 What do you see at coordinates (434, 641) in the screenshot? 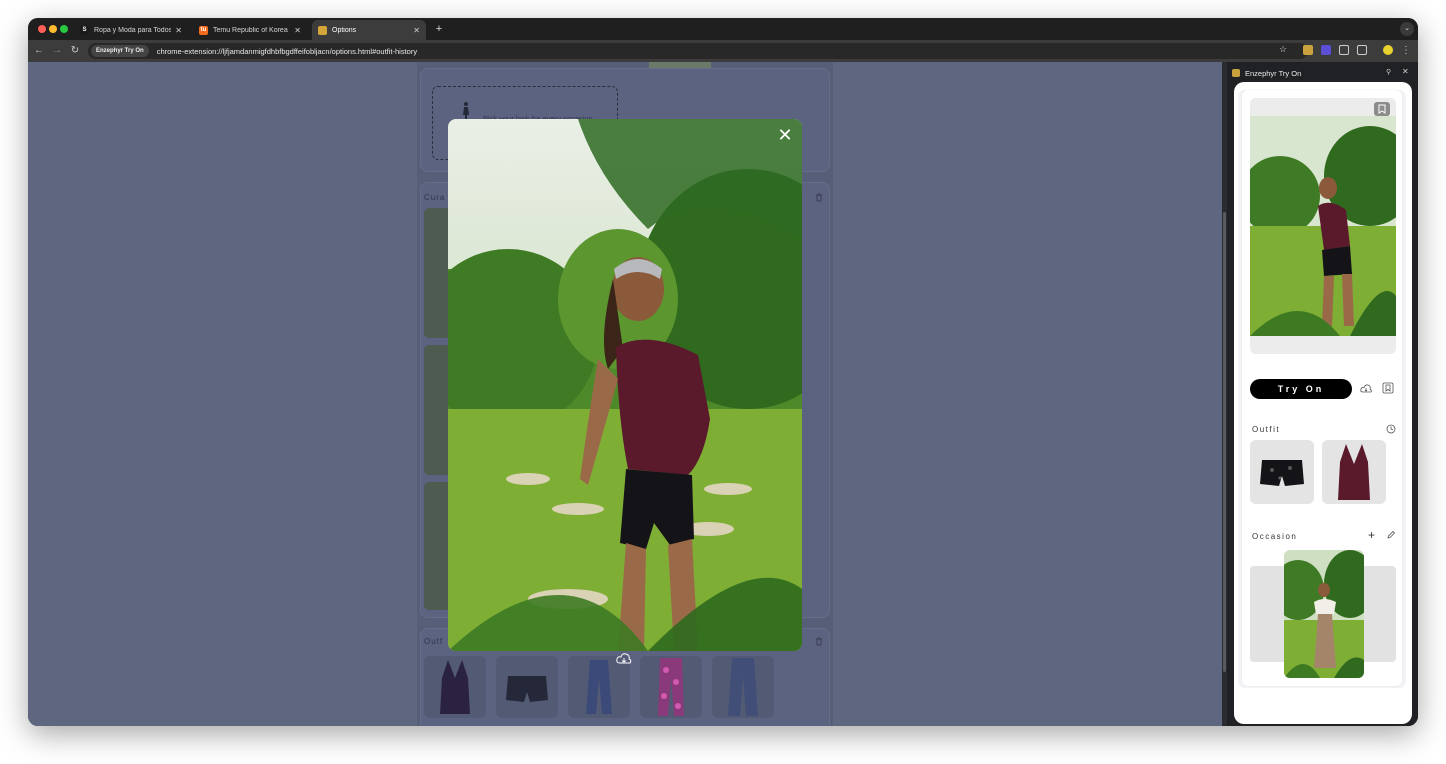
I see `outfit-section-label: Outf` at bounding box center [434, 641].